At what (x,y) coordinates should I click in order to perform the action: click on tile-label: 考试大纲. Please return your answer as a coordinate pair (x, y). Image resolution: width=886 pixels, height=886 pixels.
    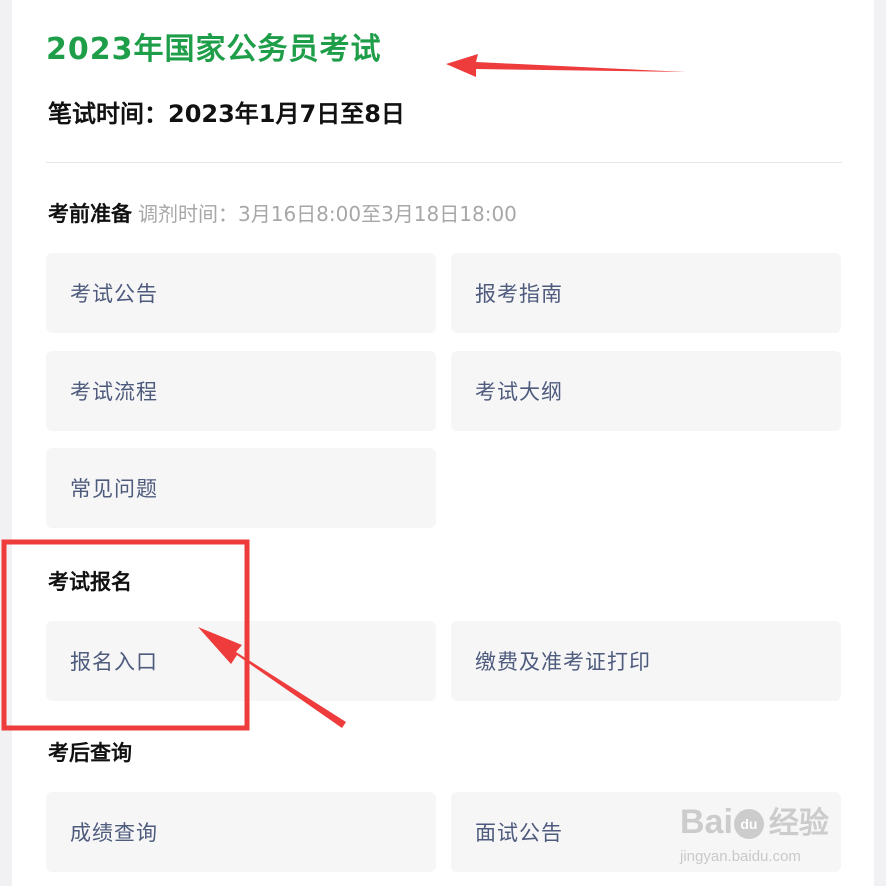
    Looking at the image, I should click on (519, 392).